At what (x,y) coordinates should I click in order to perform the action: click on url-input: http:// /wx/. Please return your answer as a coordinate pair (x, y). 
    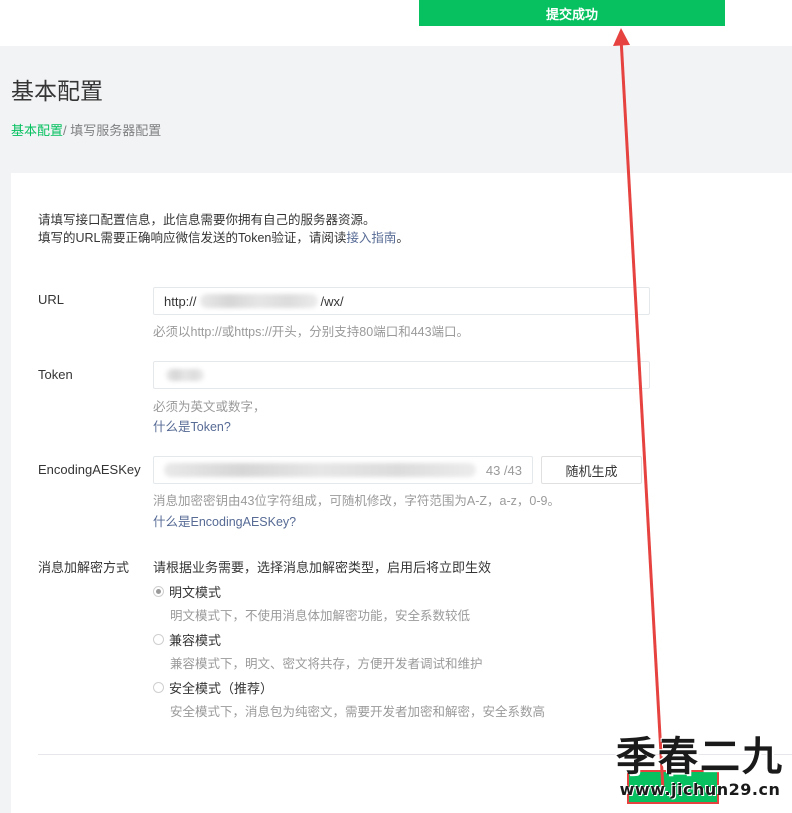
    Looking at the image, I should click on (401, 301).